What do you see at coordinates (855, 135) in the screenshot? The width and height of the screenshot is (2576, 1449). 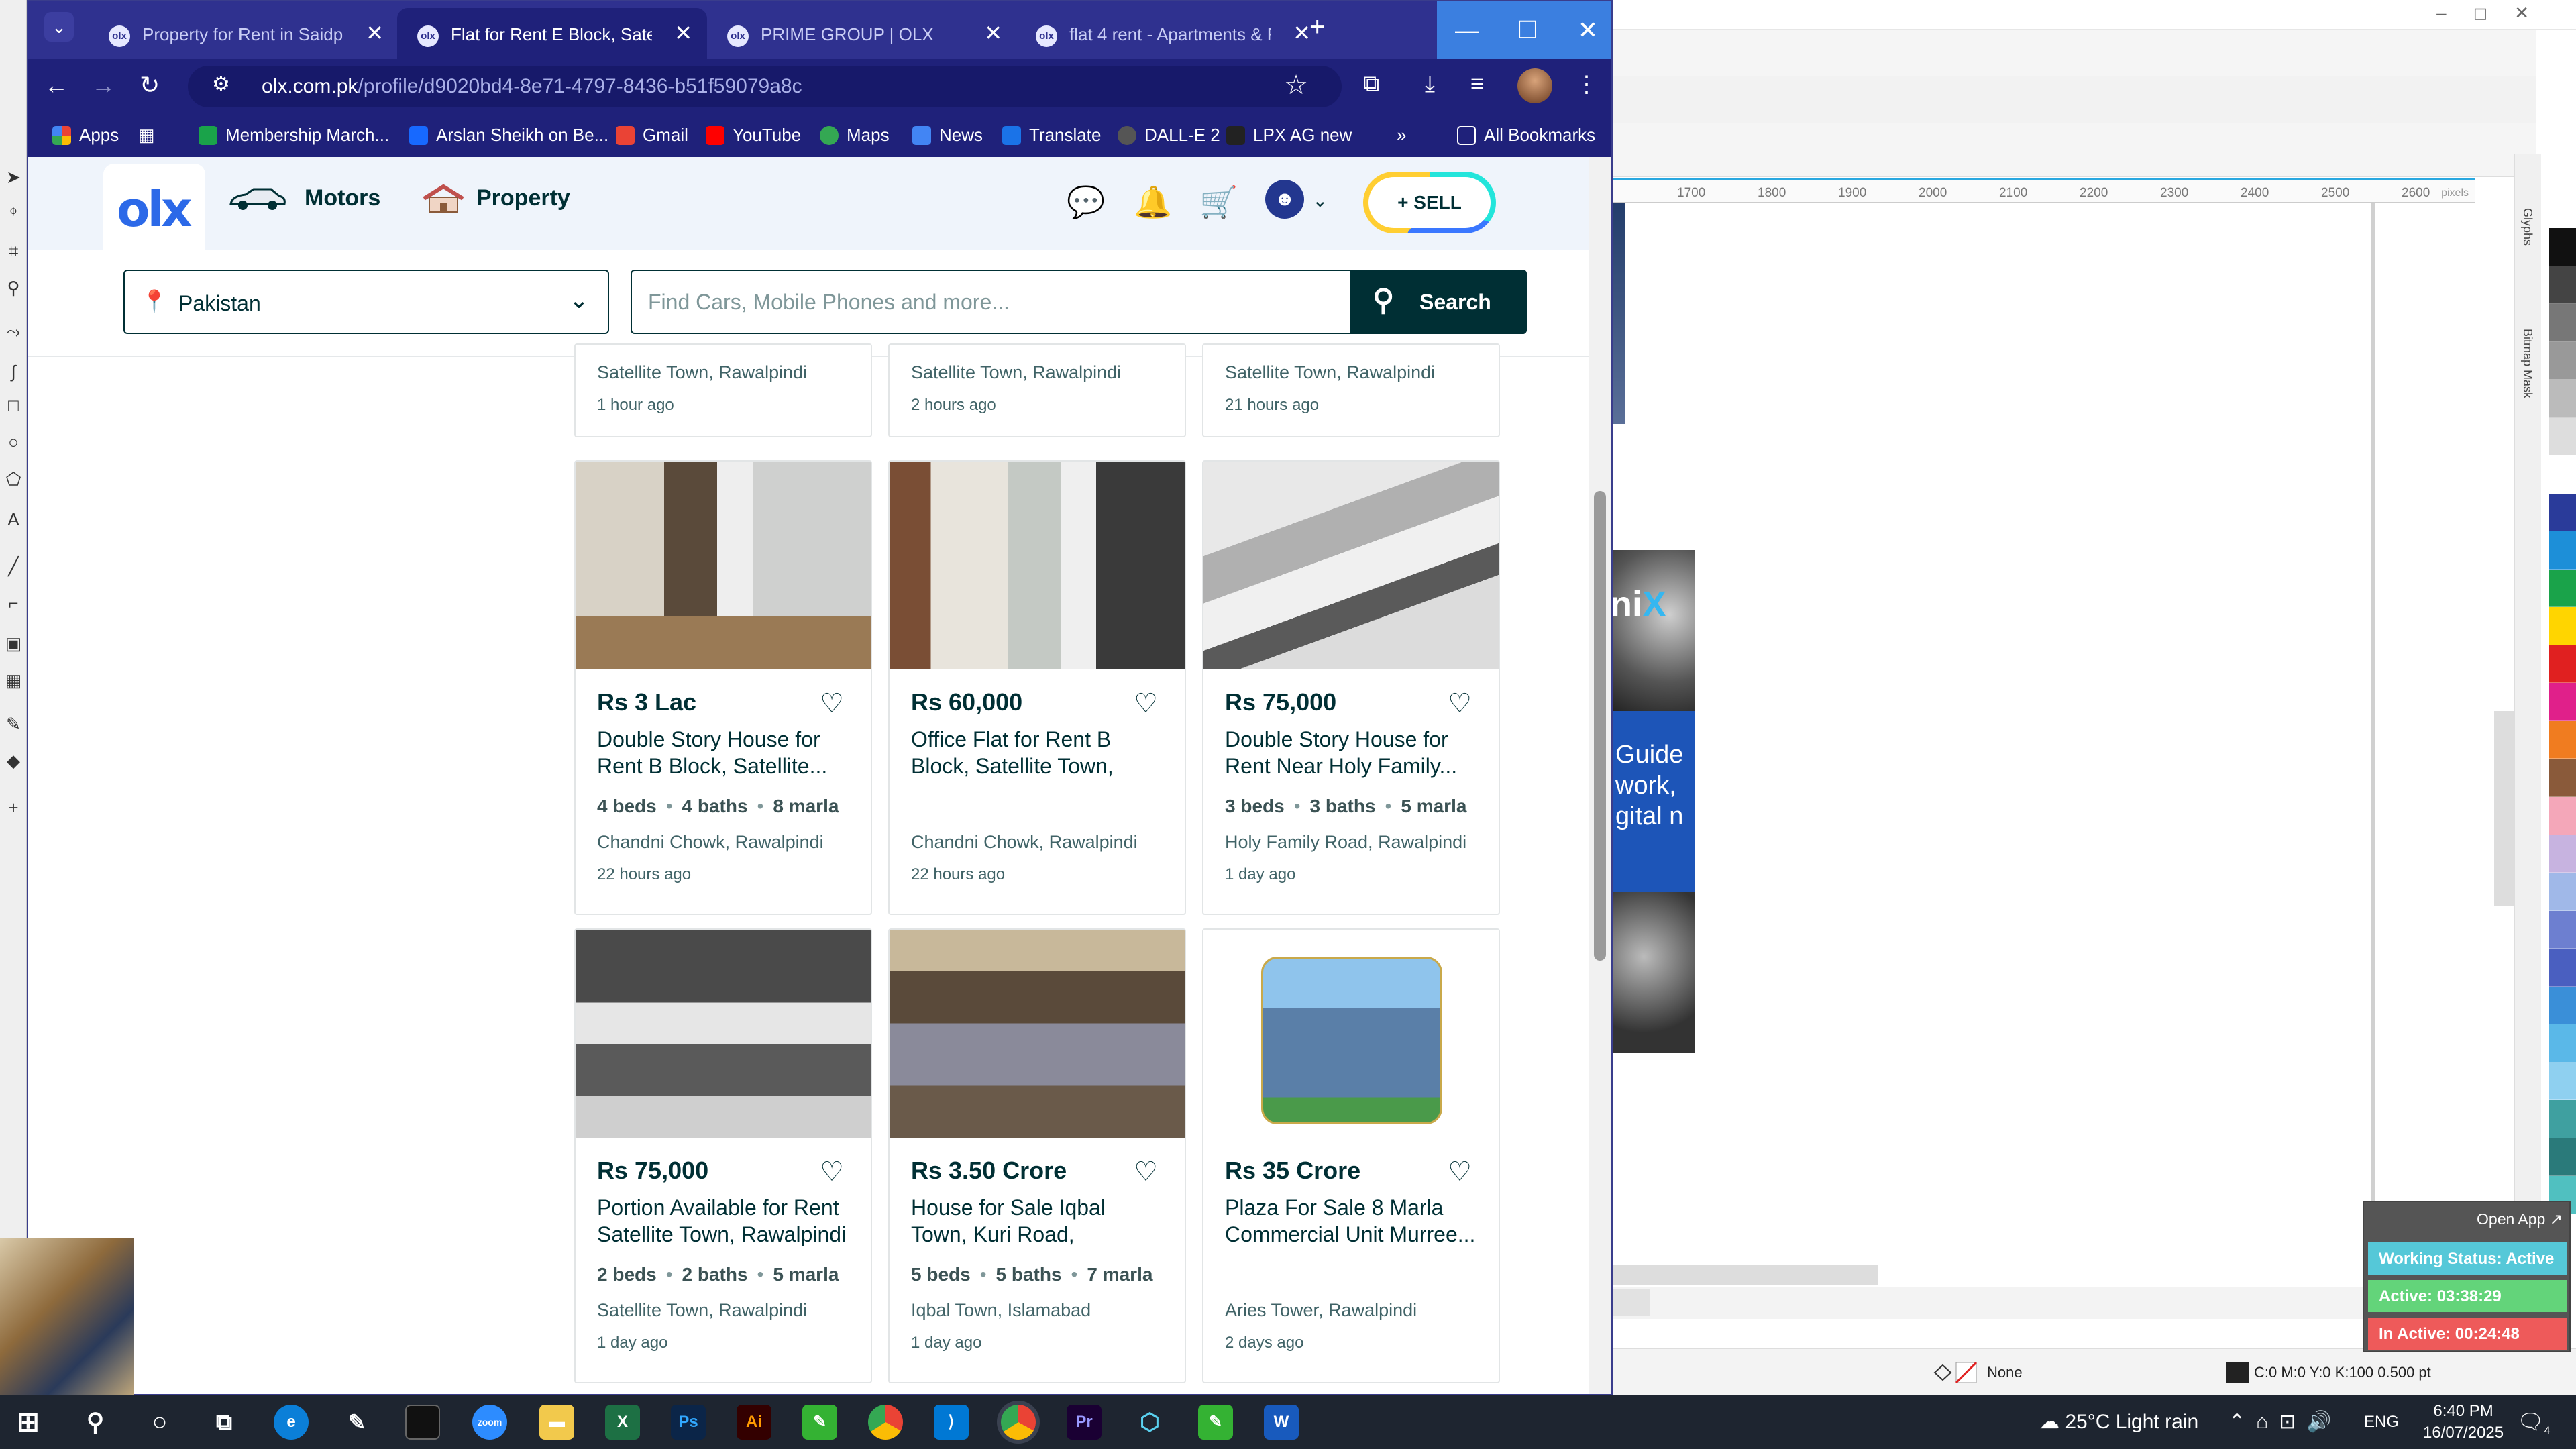 I see `bookmark-item: Maps` at bounding box center [855, 135].